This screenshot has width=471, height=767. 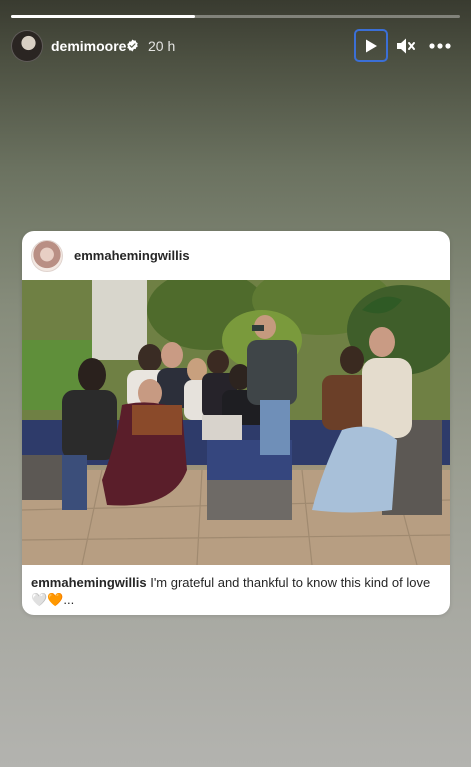 I want to click on story-progress-bar, so click(x=235, y=16).